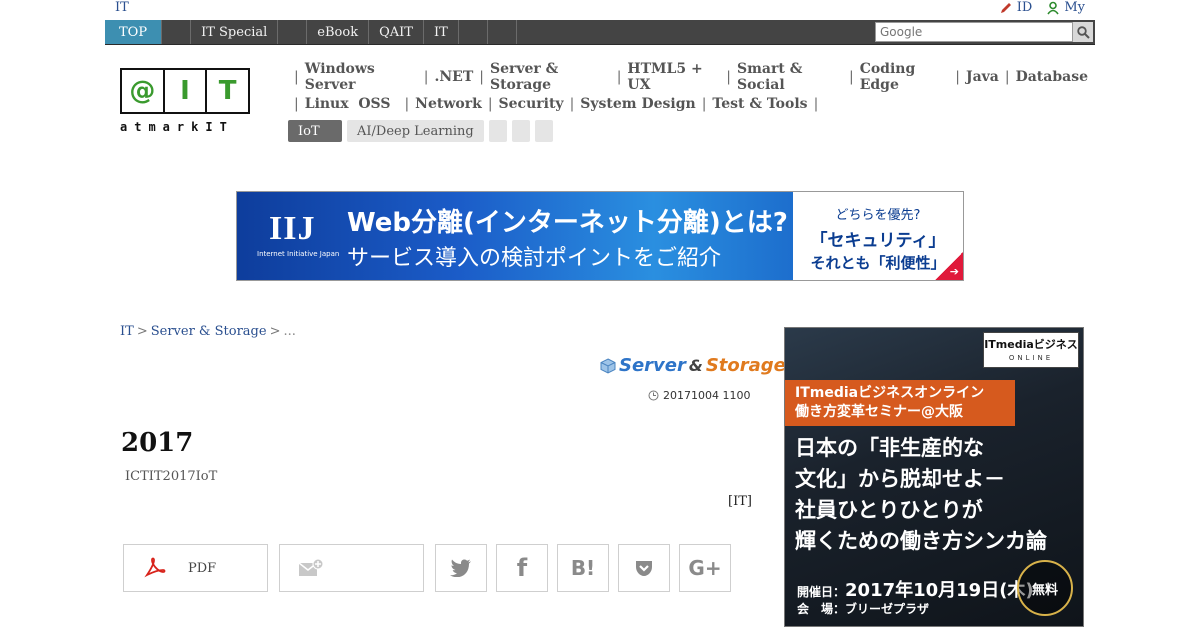  Describe the element at coordinates (1052, 77) in the screenshot. I see `category-database: Database` at that location.